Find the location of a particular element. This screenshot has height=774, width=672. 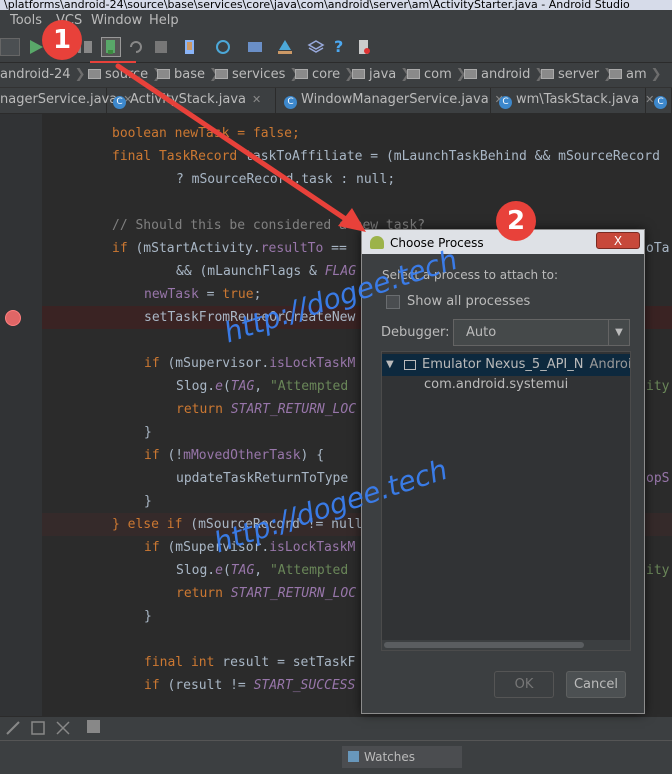

step-2-badge: 2 is located at coordinates (516, 221).